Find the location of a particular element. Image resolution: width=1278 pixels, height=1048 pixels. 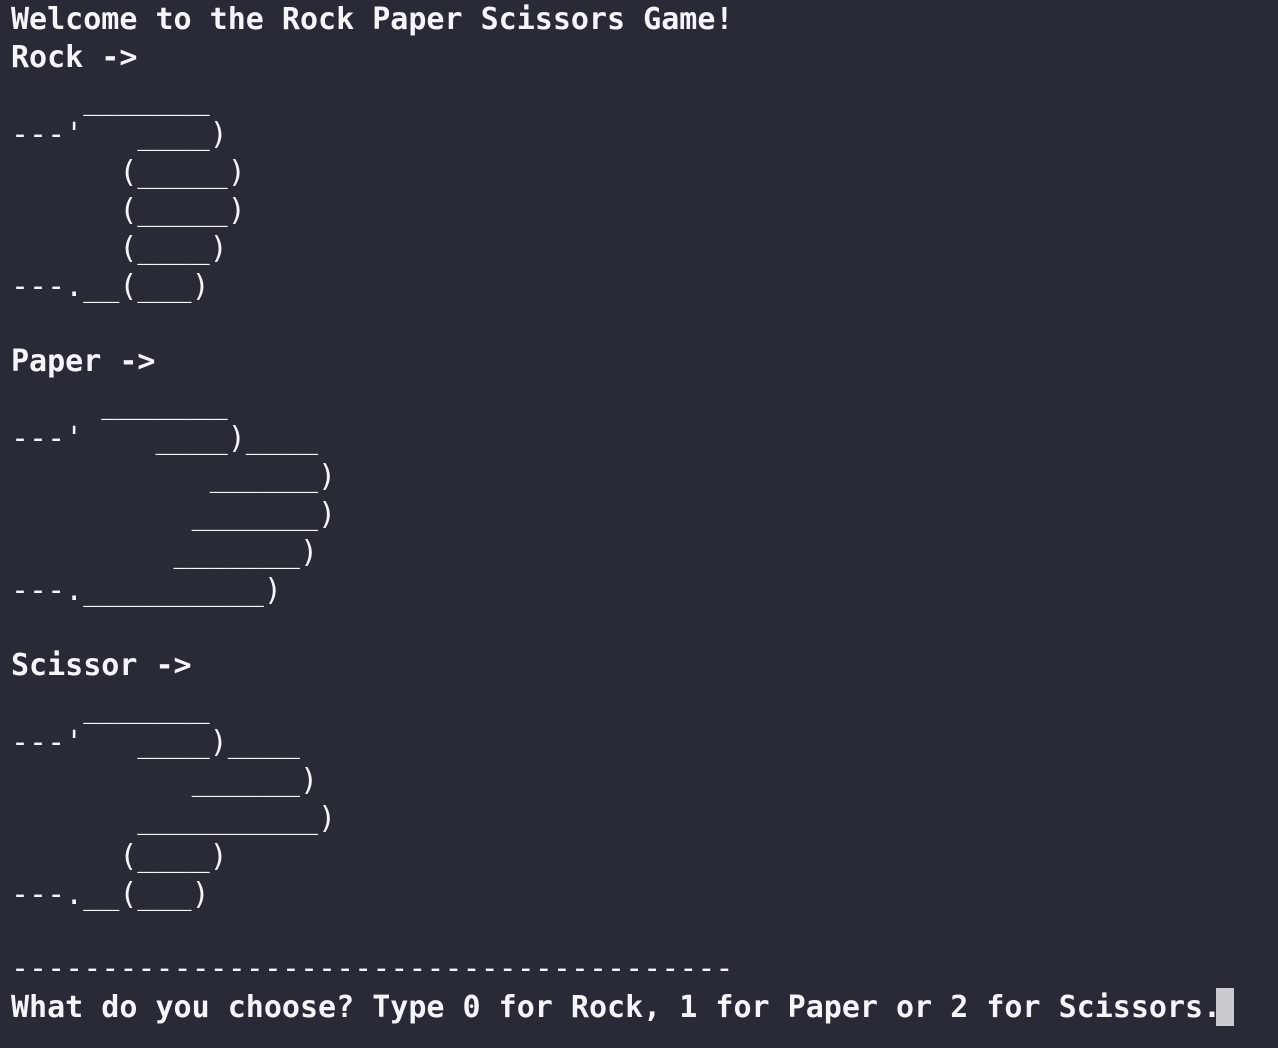

scissor-art-line: ---.__(___) is located at coordinates (110, 894).